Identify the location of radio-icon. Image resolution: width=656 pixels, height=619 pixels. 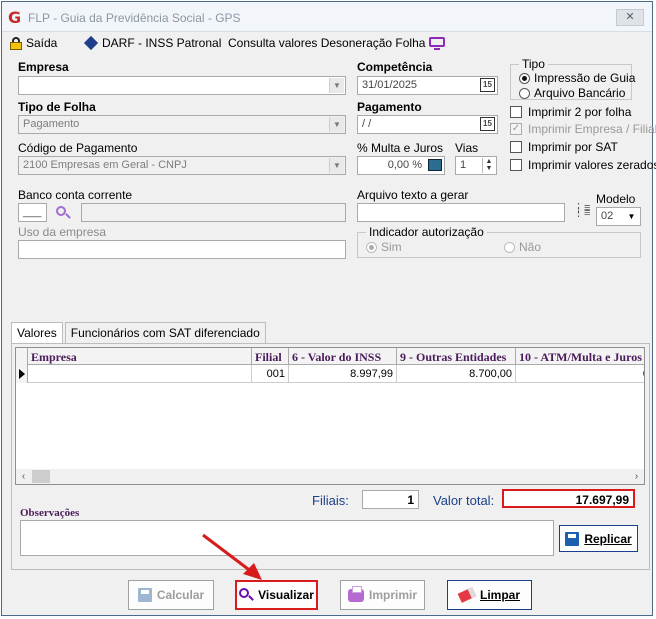
(509, 247).